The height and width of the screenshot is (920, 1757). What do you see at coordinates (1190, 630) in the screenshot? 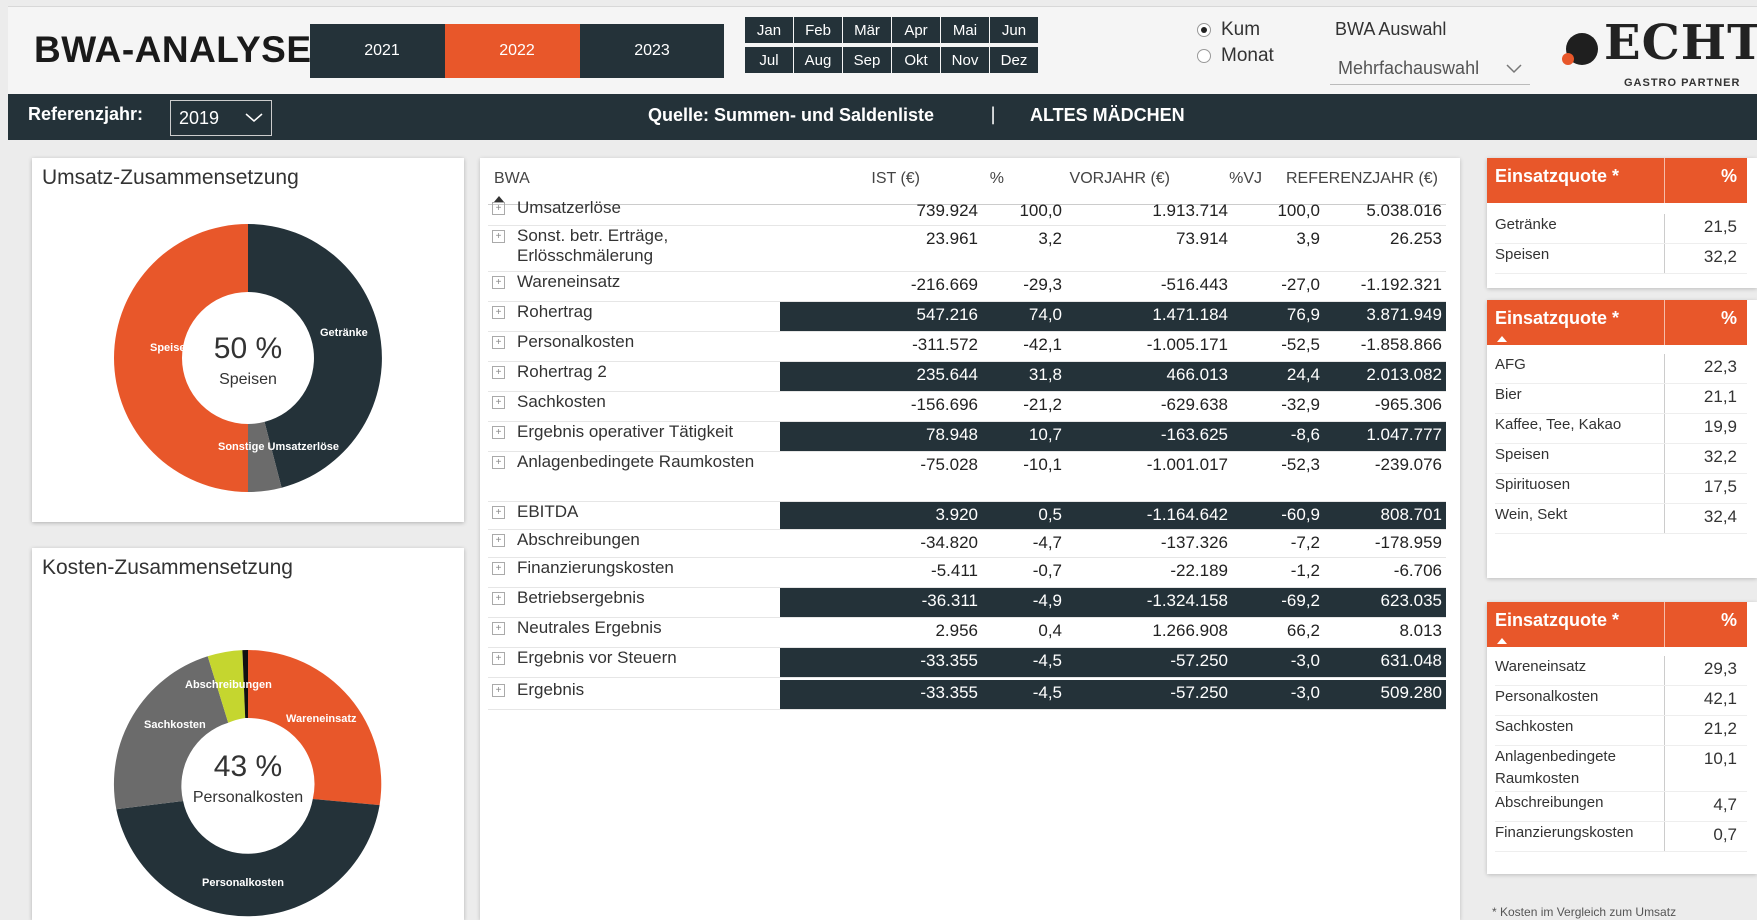
I see `cell-vj: 1.266.908` at bounding box center [1190, 630].